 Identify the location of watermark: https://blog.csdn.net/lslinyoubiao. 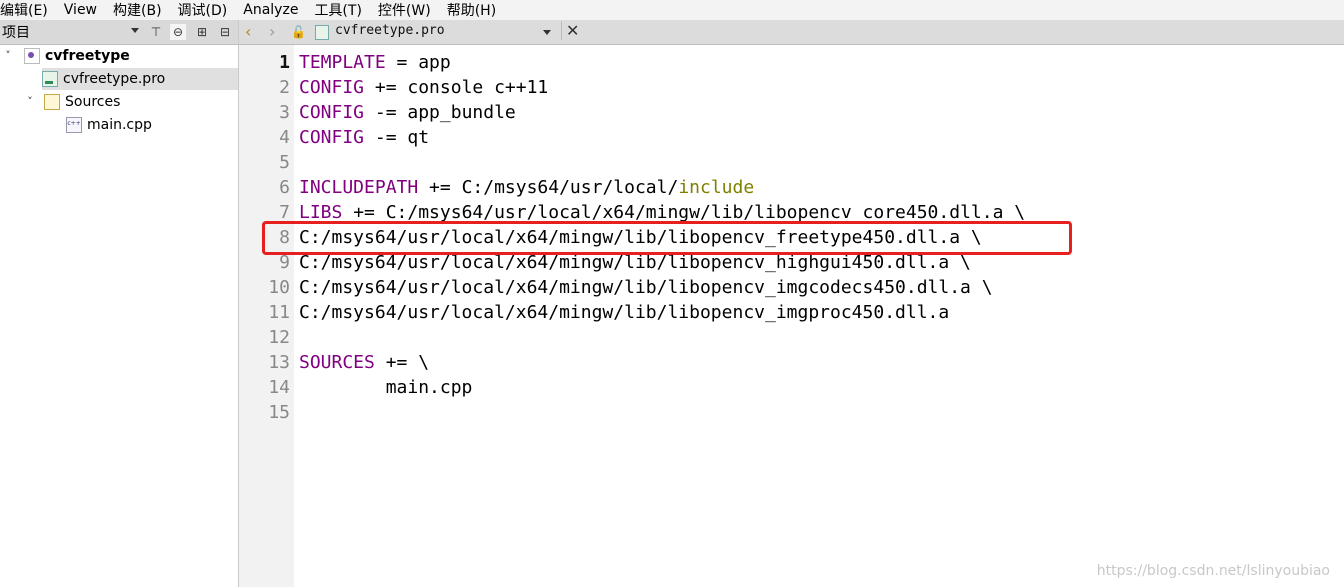
(1213, 571).